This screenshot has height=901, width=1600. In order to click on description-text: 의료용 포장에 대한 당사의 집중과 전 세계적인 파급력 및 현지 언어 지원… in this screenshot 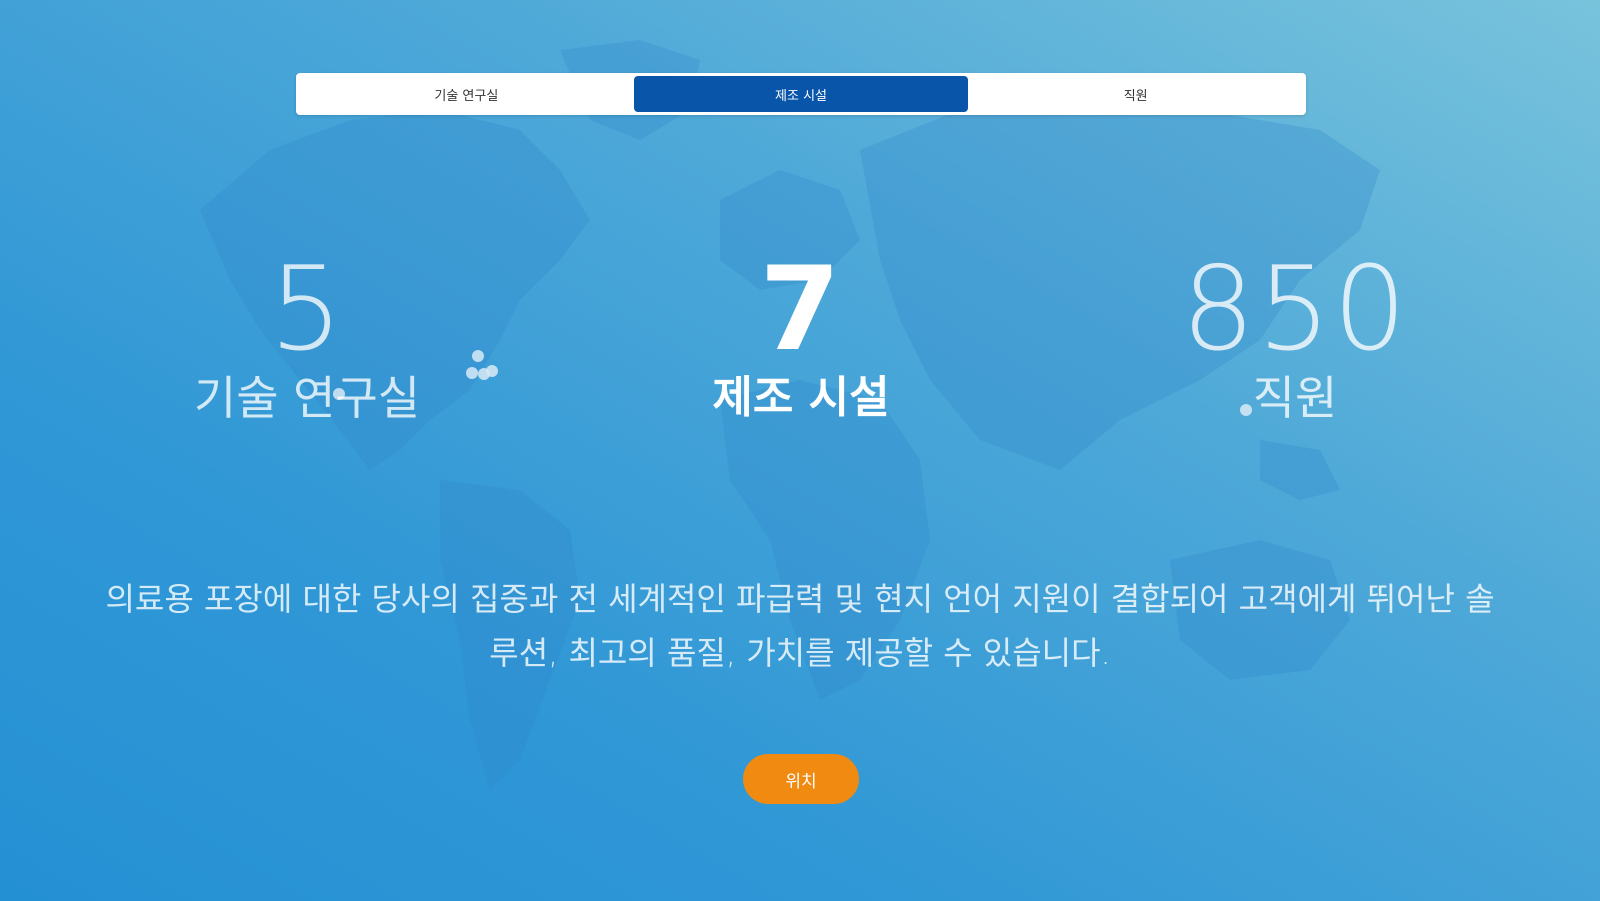, I will do `click(800, 626)`.